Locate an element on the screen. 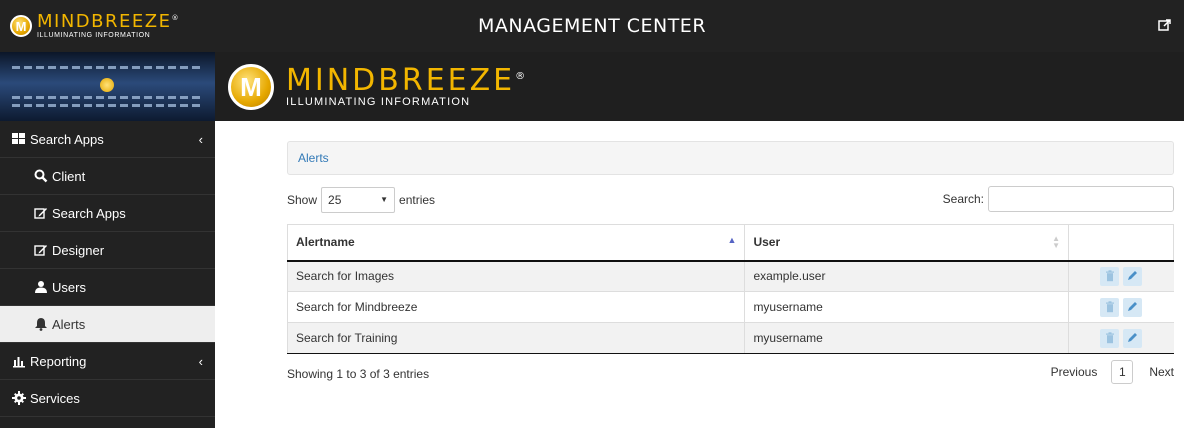  sidebar-item-search-apps-group: Search Apps ‹ is located at coordinates (107, 139).